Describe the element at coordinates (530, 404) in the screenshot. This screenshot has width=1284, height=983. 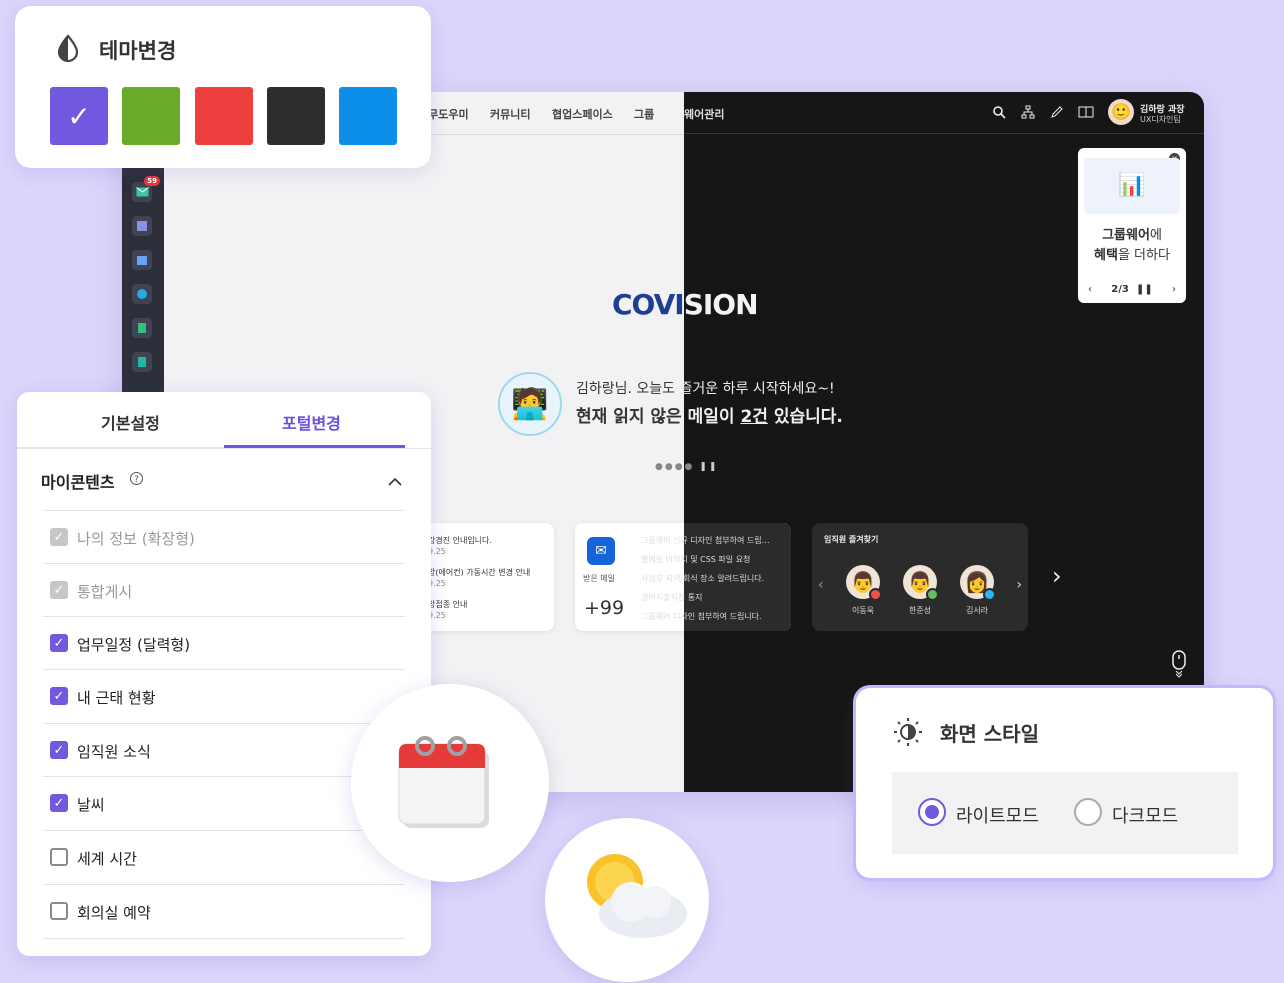
I see `greeting-avatar: 🧑‍💻` at that location.